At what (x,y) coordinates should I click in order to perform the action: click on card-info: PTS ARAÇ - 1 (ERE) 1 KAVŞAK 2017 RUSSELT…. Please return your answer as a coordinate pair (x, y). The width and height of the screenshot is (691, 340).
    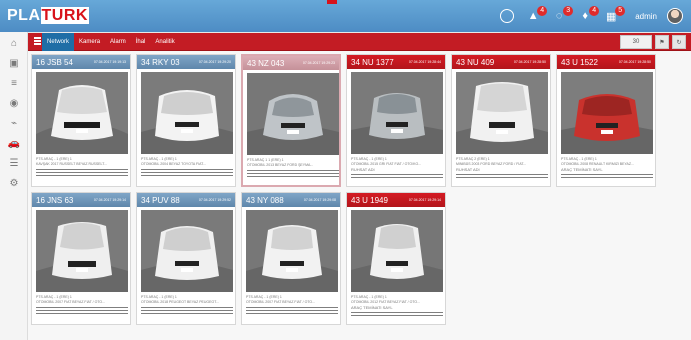
    Looking at the image, I should click on (82, 167).